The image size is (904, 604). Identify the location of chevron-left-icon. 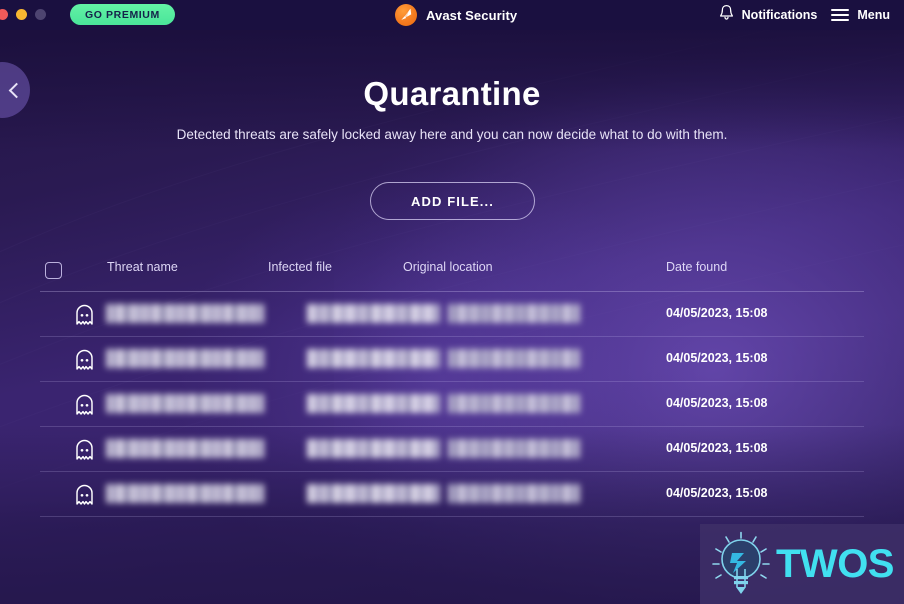
(16, 90).